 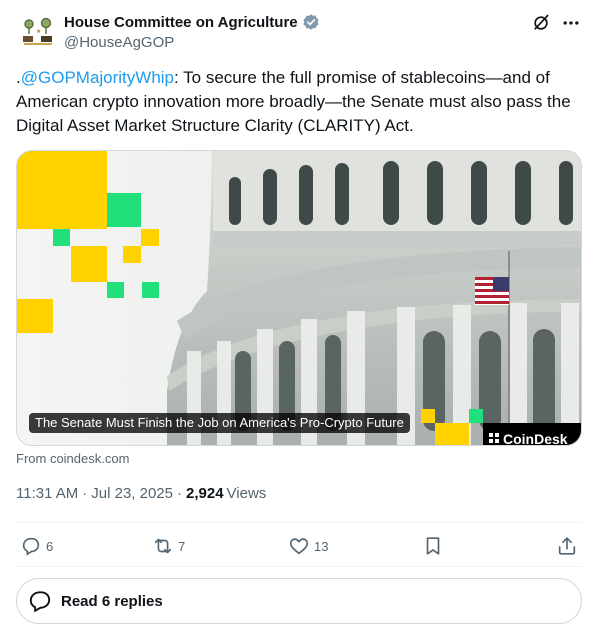 What do you see at coordinates (182, 546) in the screenshot?
I see `repost-count: 7` at bounding box center [182, 546].